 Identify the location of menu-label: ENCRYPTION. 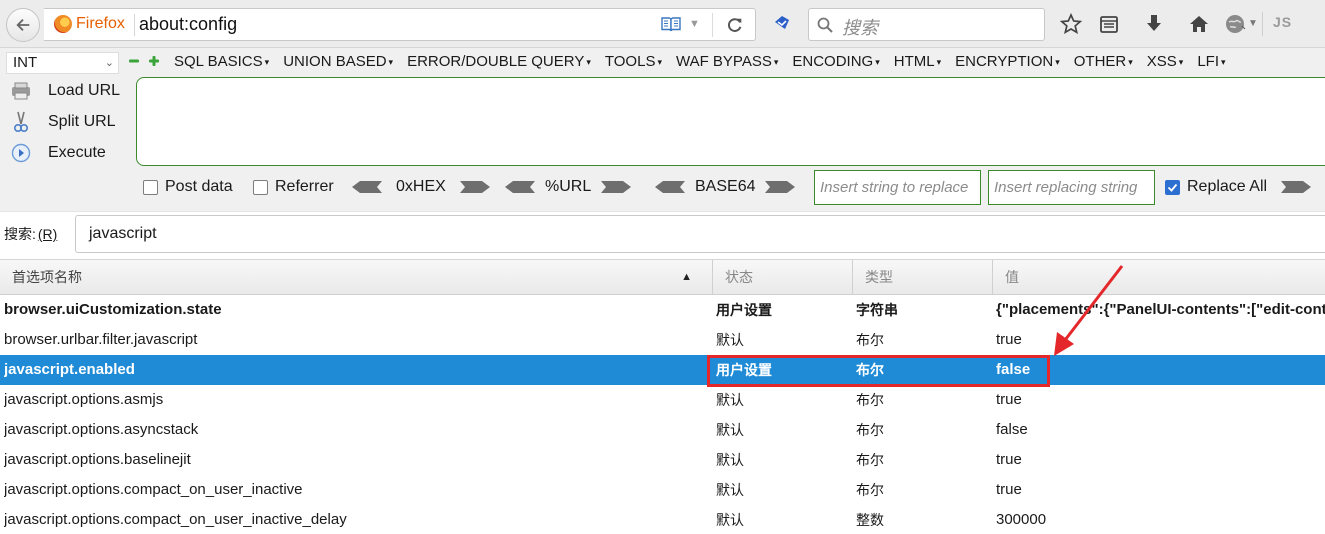
(1004, 61).